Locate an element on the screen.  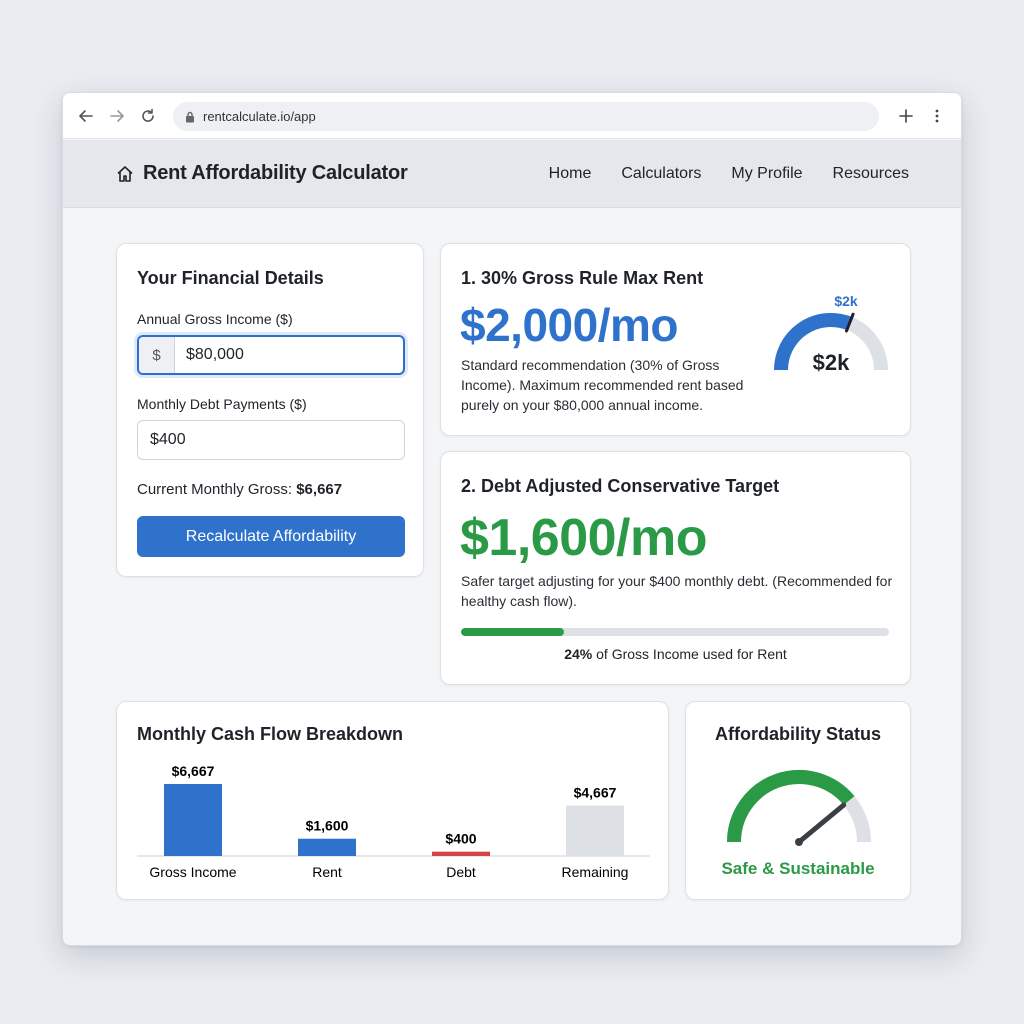
arrow-right-icon is located at coordinates (117, 116).